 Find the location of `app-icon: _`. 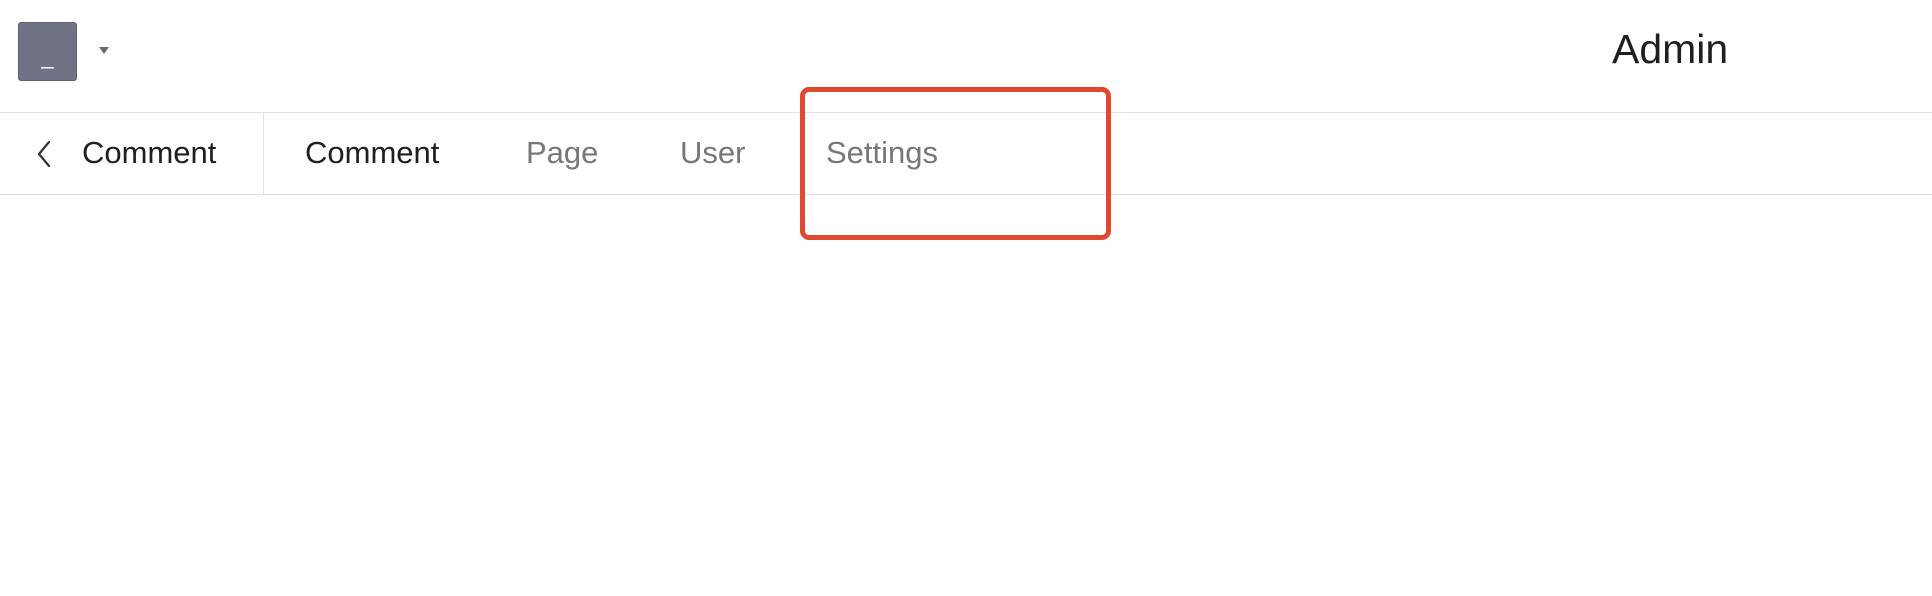

app-icon: _ is located at coordinates (47, 51).